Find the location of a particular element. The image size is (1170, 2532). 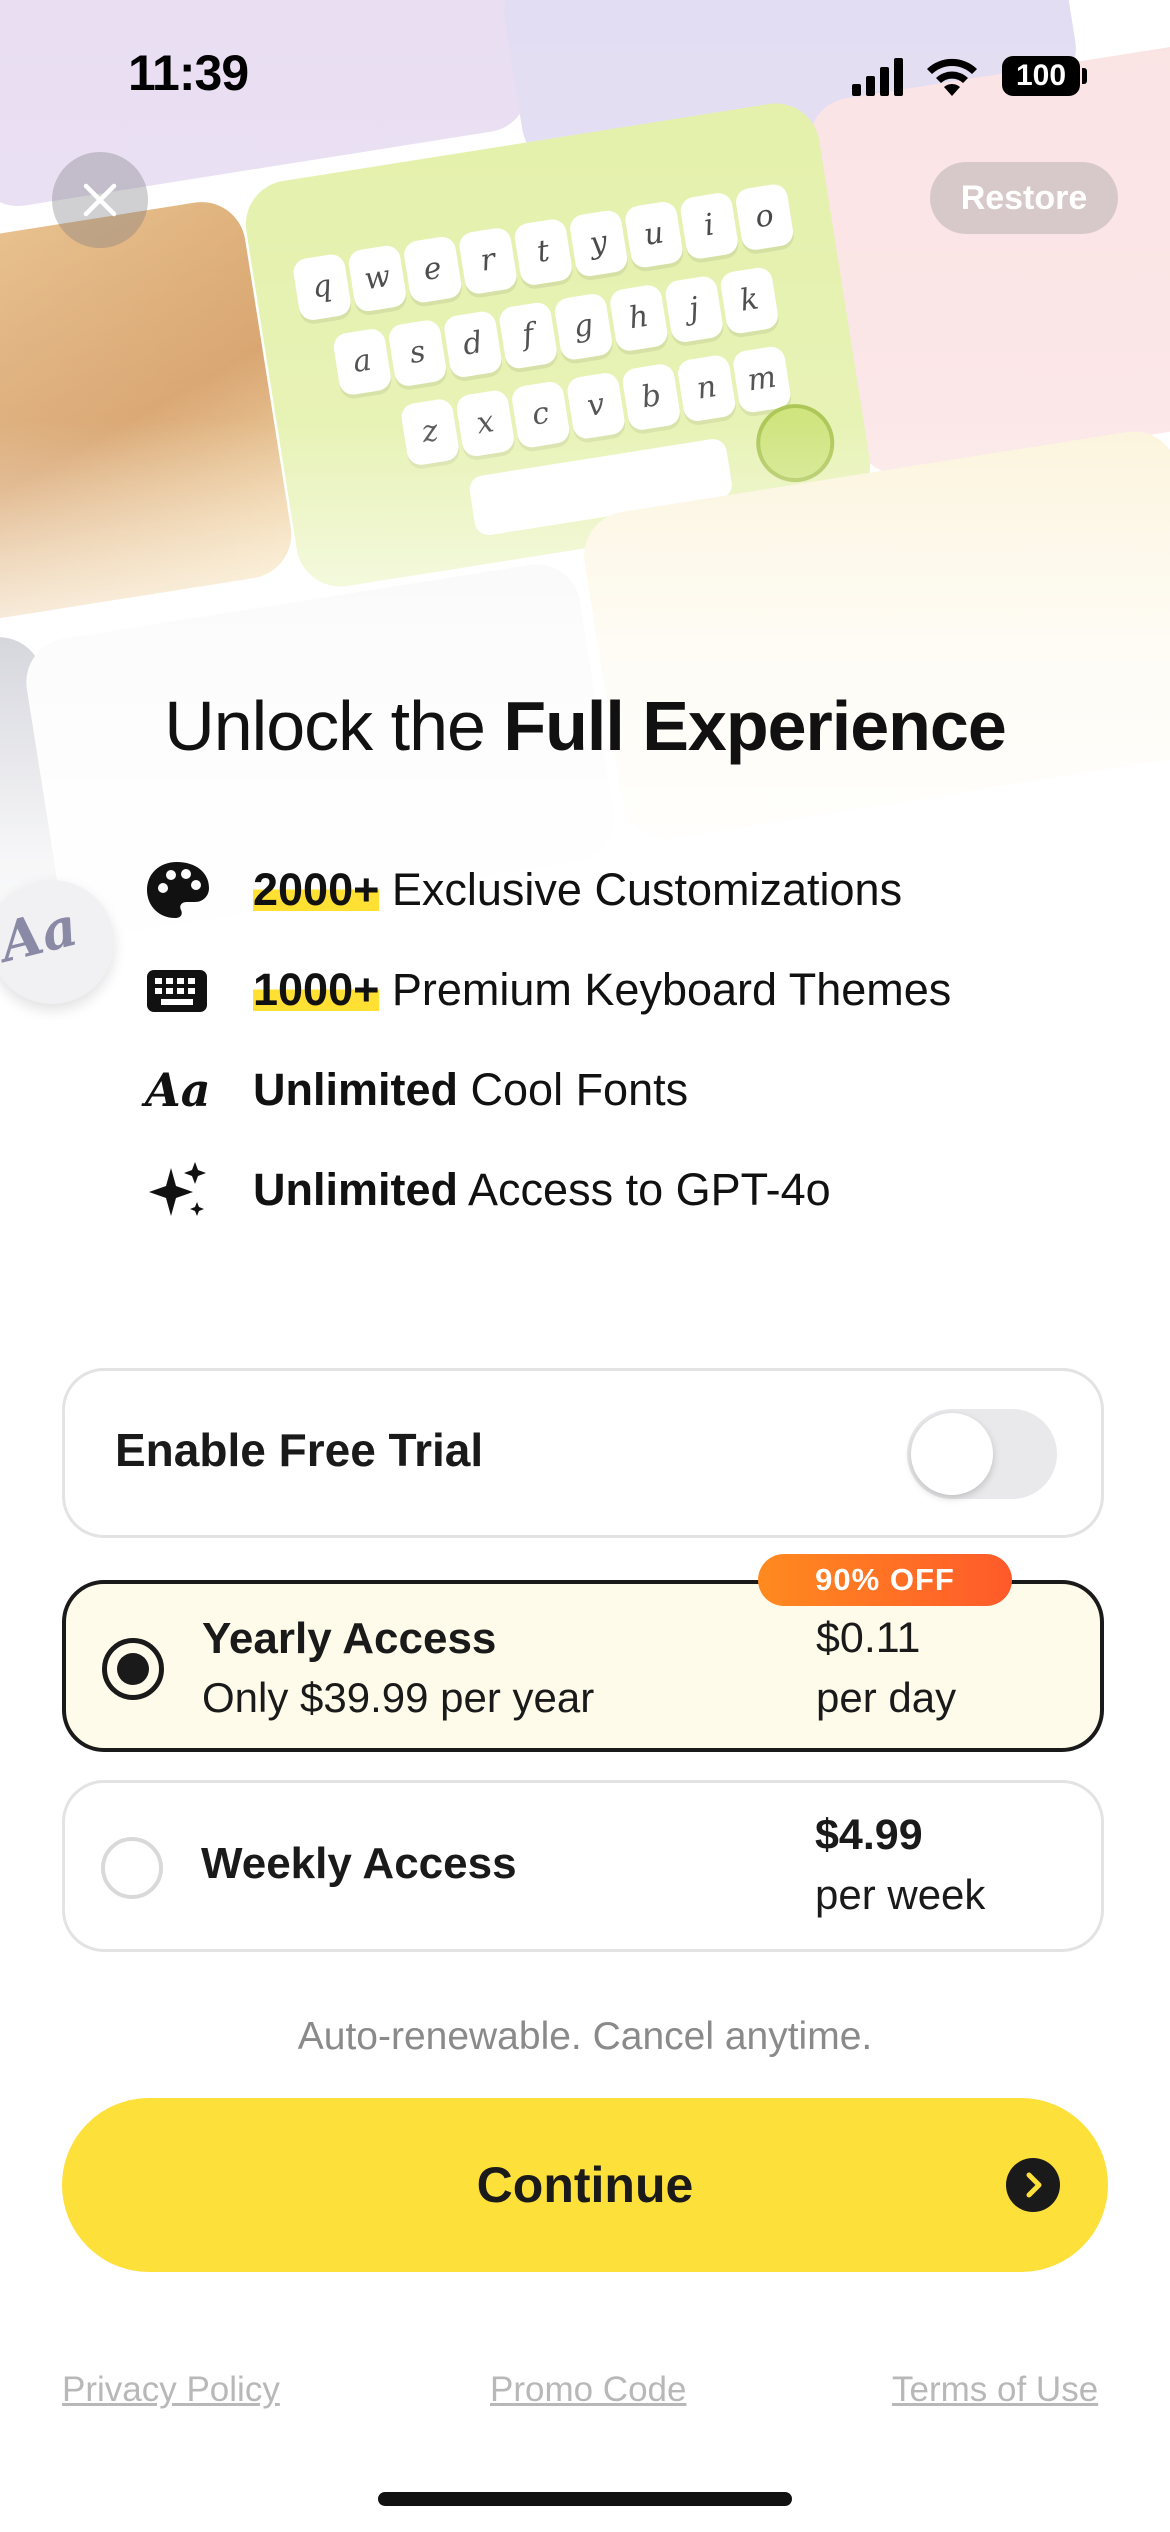

font-icon-glyph: Aa is located at coordinates (178, 1090).